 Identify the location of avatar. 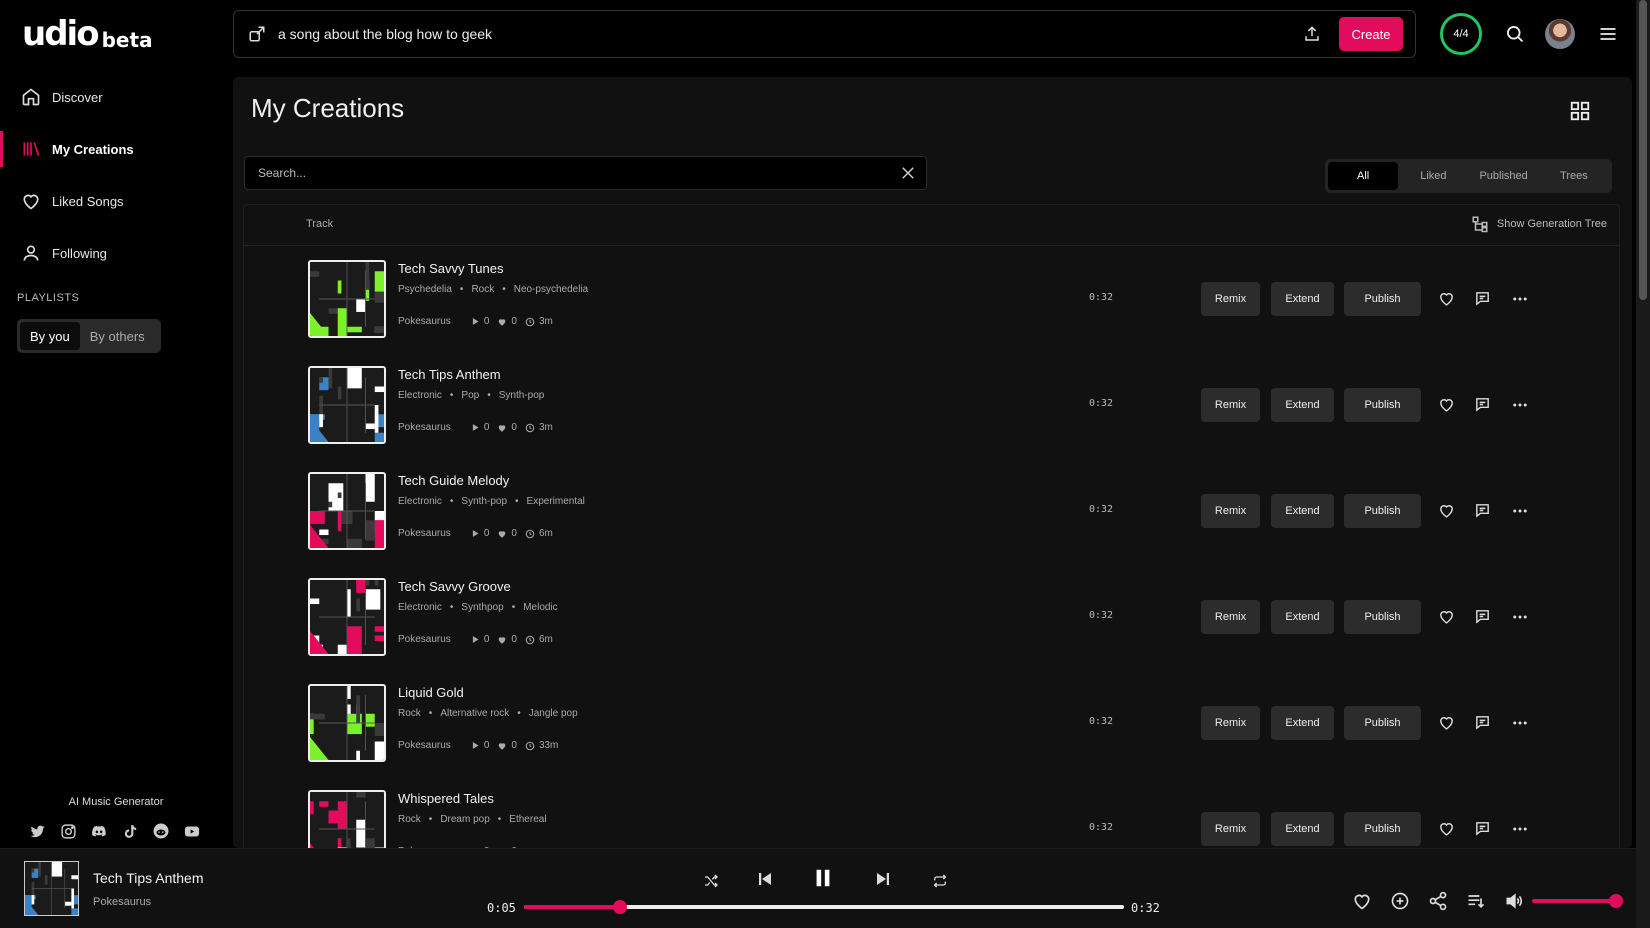
(1560, 34).